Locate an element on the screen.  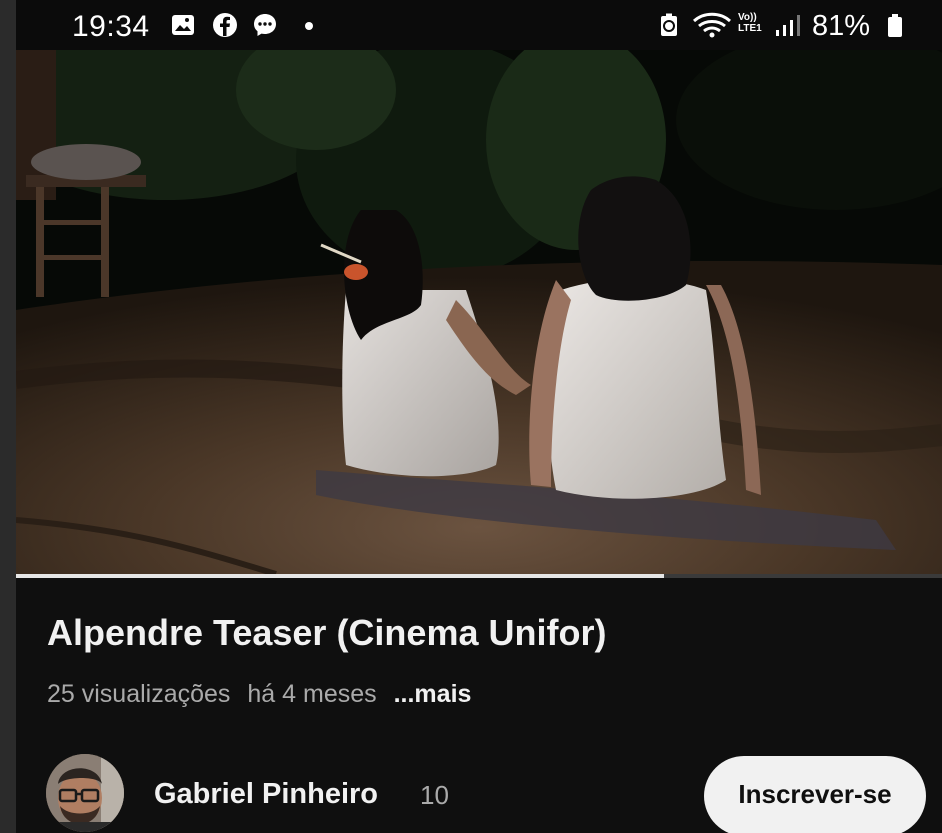
battery-percent: 81% is located at coordinates (841, 26).